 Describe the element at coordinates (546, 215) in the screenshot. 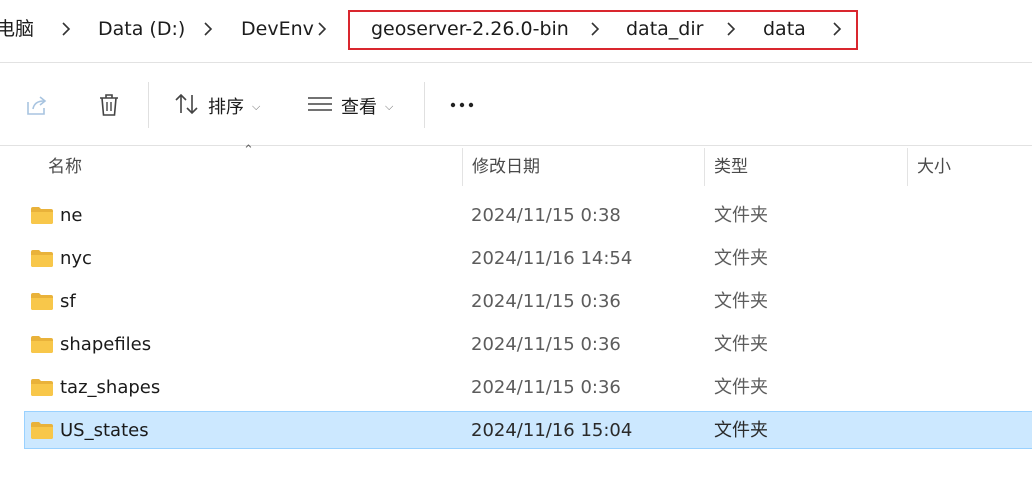

I see `file-date: 2024/11/15 0:38` at that location.